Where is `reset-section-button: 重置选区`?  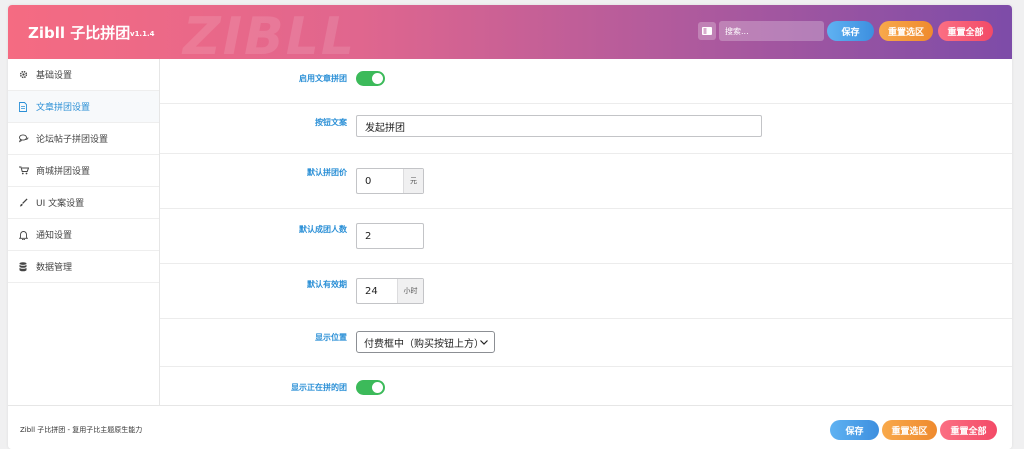
reset-section-button: 重置选区 is located at coordinates (906, 31).